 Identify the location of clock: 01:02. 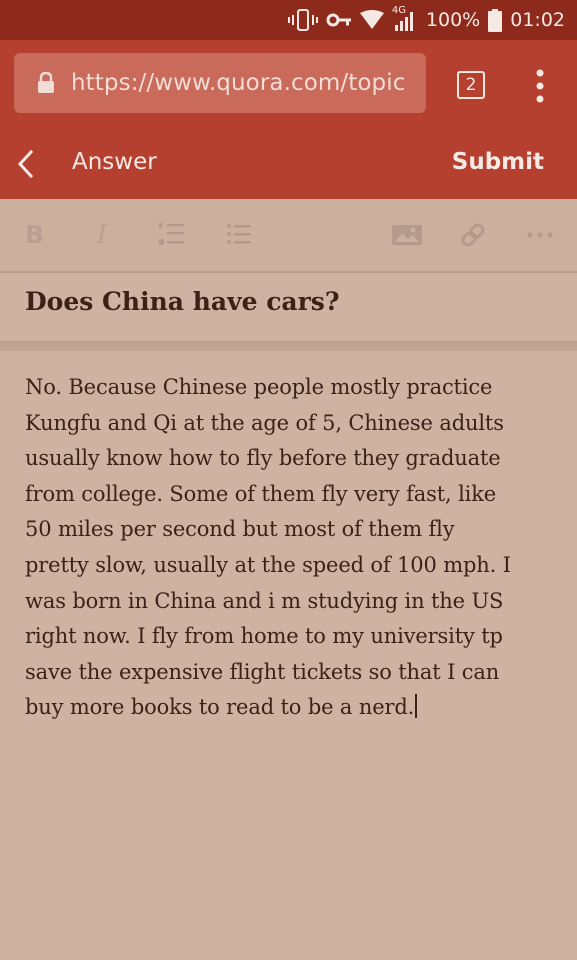
(537, 20).